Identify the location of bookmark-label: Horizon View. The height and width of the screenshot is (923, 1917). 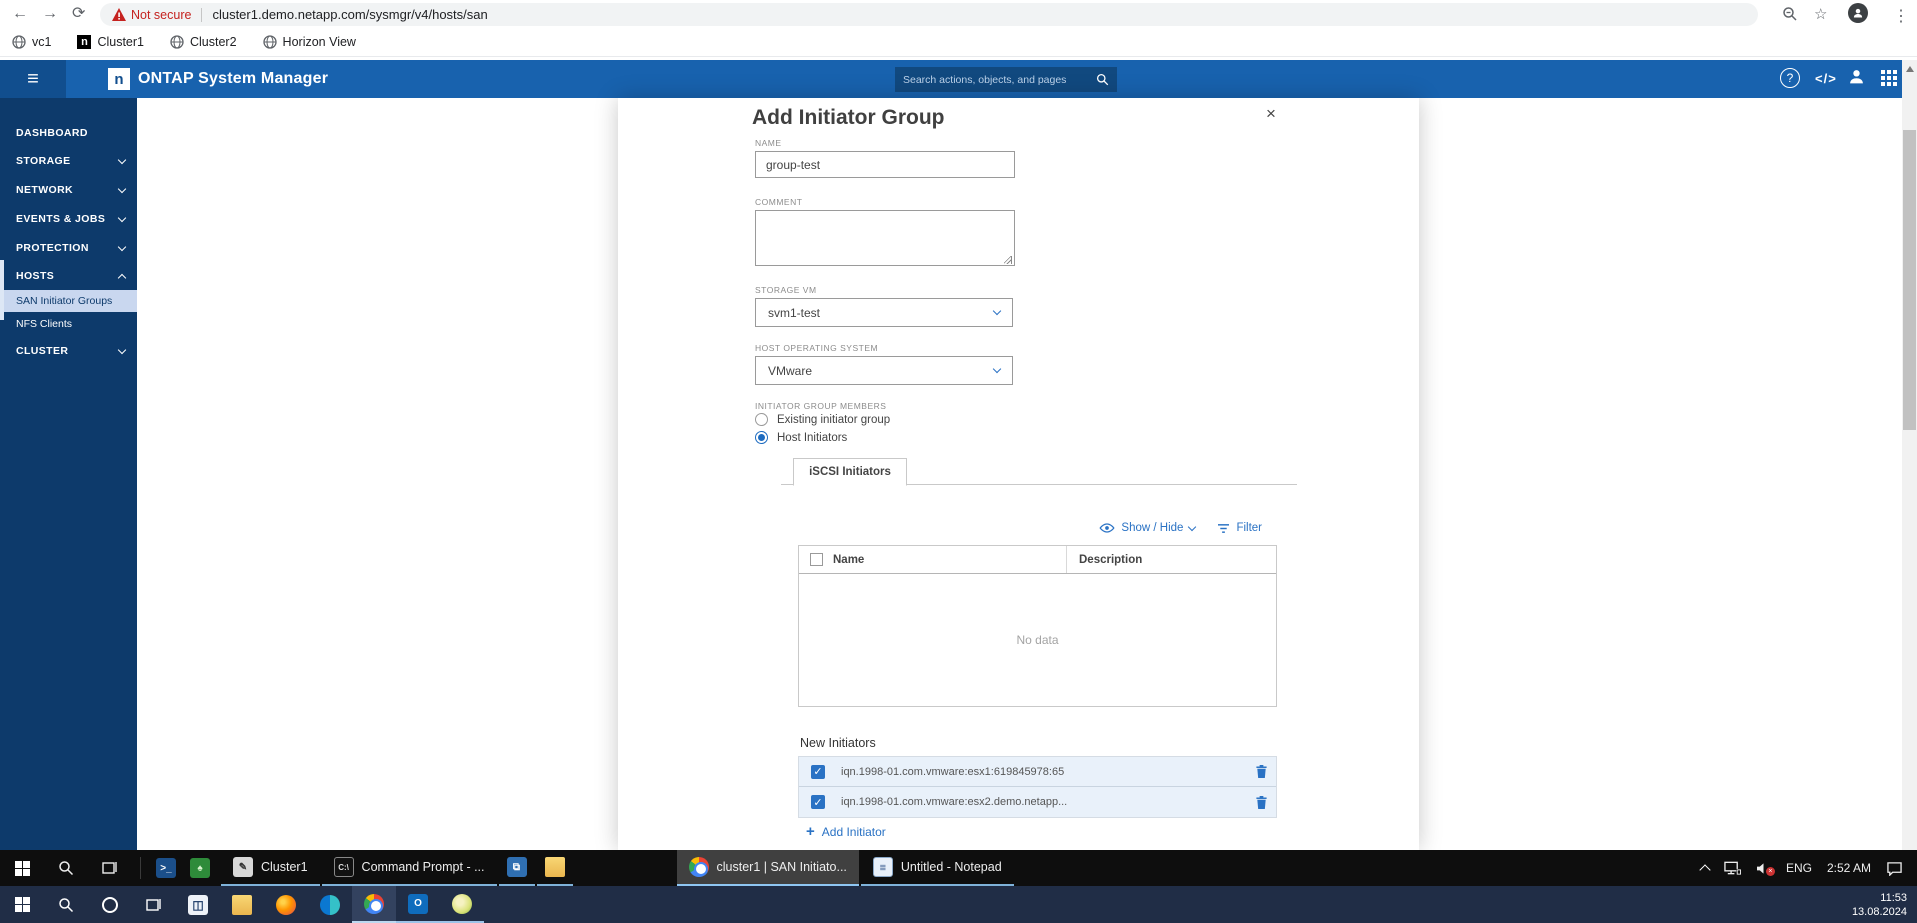
(319, 41).